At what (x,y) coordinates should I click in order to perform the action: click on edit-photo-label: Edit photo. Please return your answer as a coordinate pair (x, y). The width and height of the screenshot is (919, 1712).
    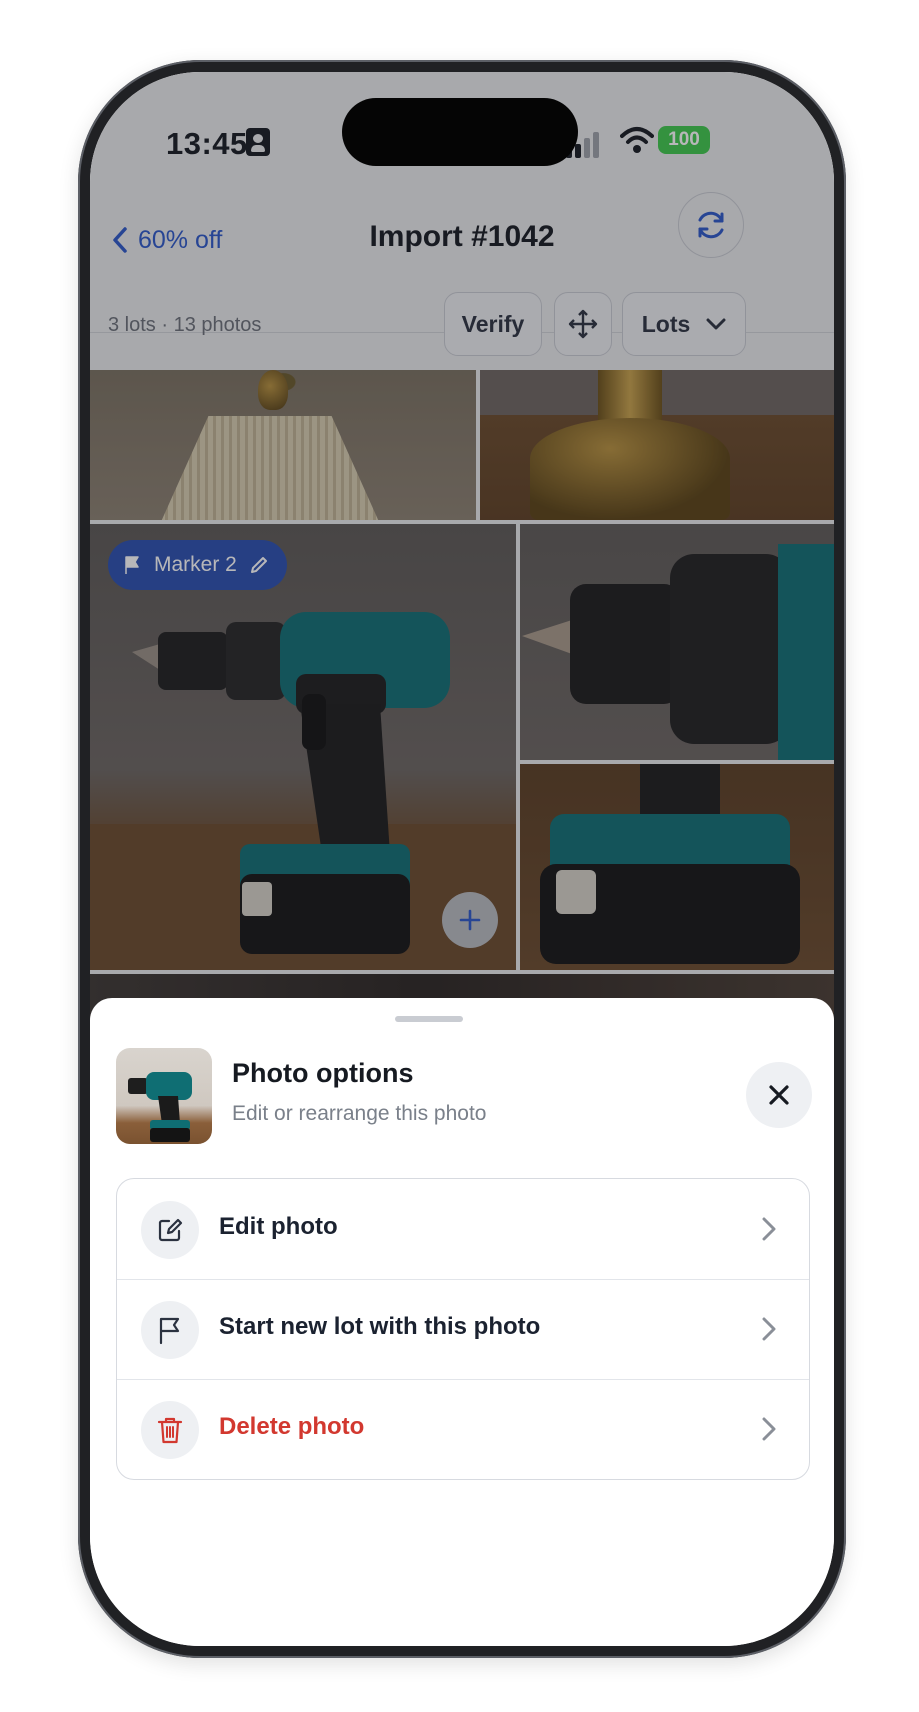
    Looking at the image, I should click on (278, 1226).